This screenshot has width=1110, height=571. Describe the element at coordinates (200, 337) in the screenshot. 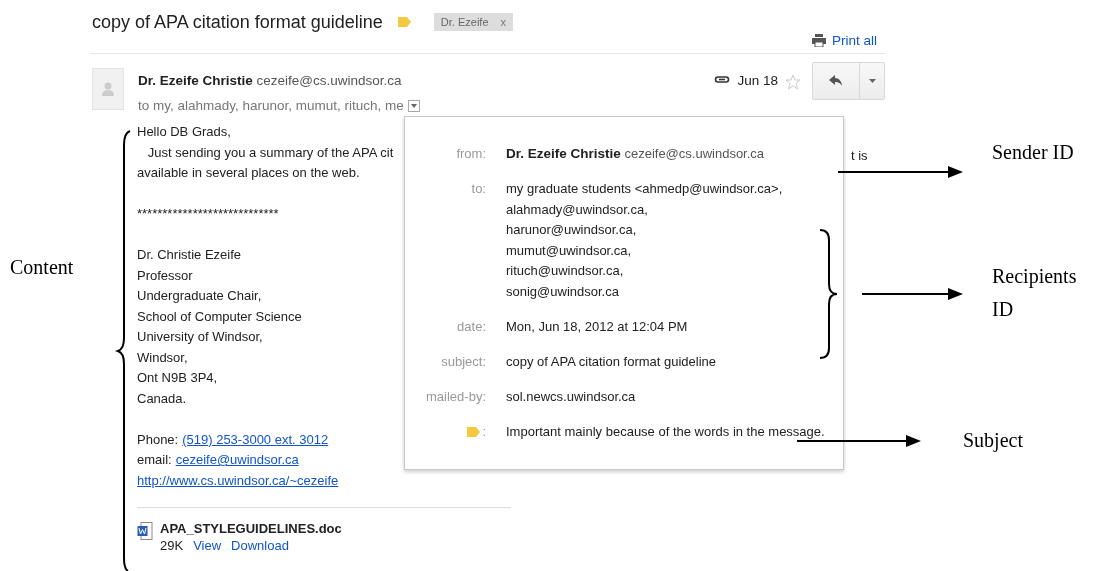

I see `body-text-line: University of Windsor,` at that location.